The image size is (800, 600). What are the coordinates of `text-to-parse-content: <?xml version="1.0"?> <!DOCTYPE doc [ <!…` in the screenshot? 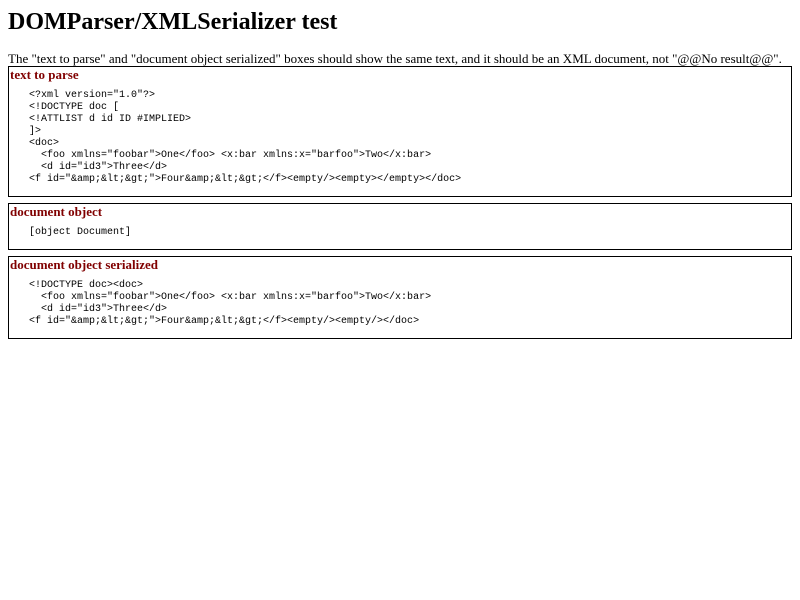 It's located at (245, 137).